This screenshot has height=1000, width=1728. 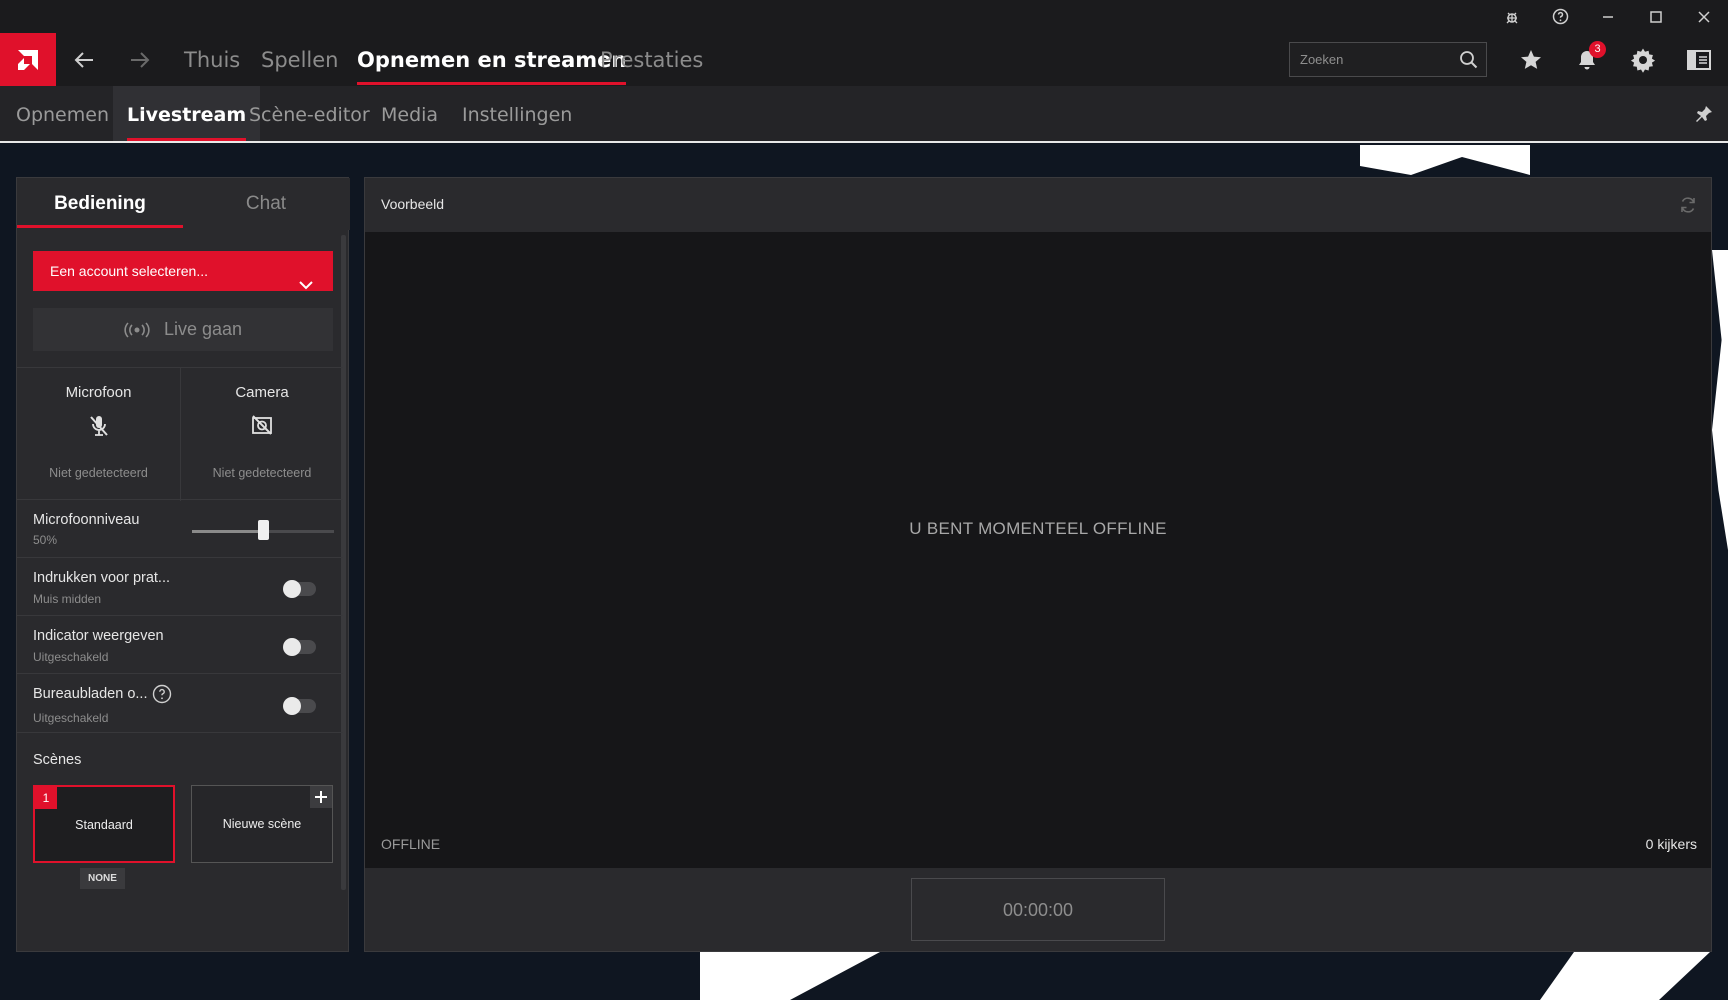 I want to click on tab-controls: Bediening, so click(x=100, y=204).